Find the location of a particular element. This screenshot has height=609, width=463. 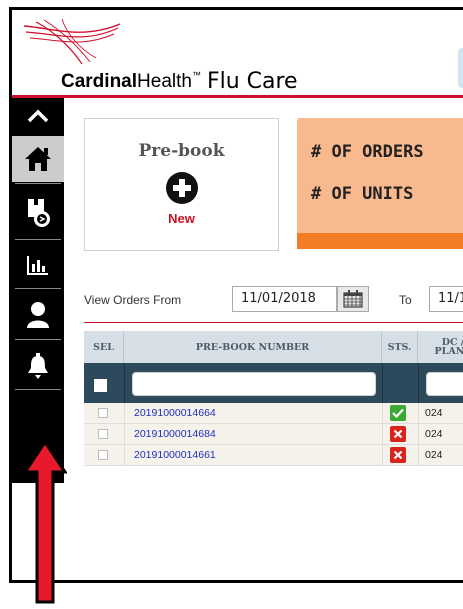

column-header-status: STS. is located at coordinates (400, 347).